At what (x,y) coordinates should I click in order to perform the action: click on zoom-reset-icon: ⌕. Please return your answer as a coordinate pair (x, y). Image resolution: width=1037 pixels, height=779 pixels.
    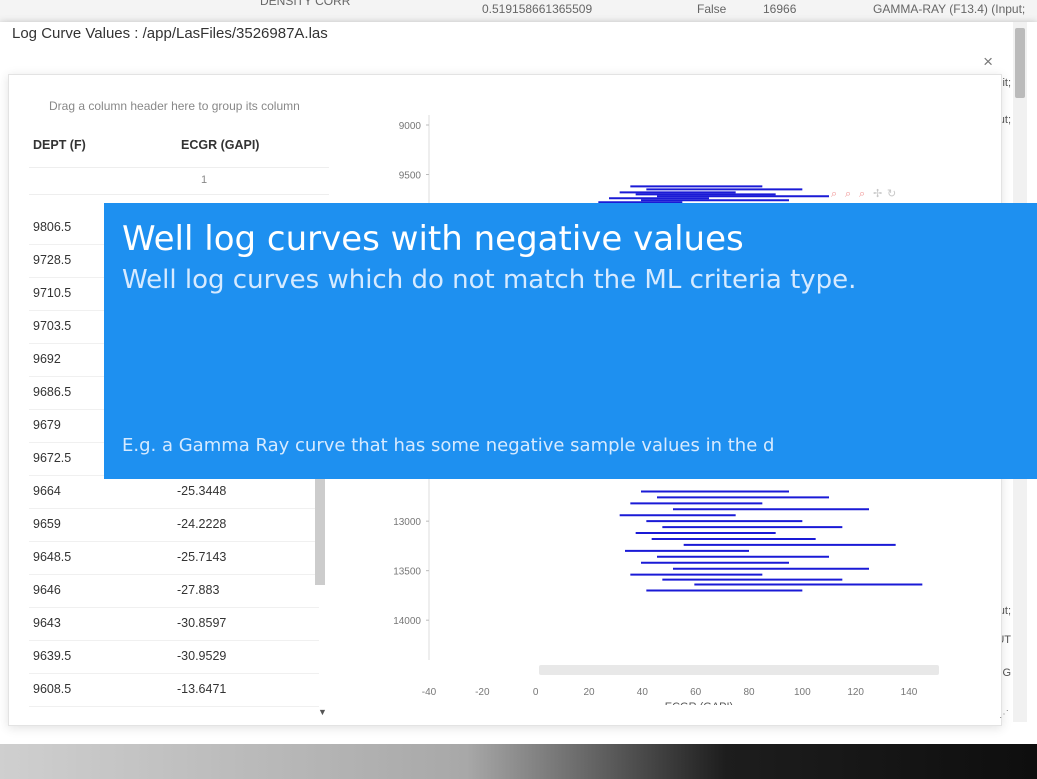
    Looking at the image, I should click on (862, 193).